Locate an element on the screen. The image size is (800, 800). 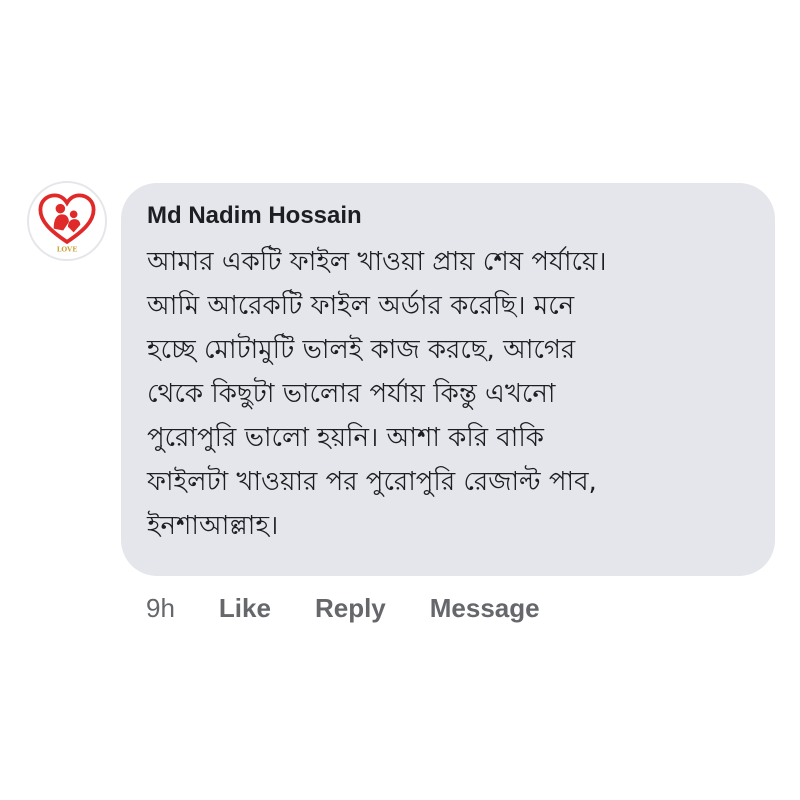
comment-actions: 9h Like Reply Message is located at coordinates (343, 608).